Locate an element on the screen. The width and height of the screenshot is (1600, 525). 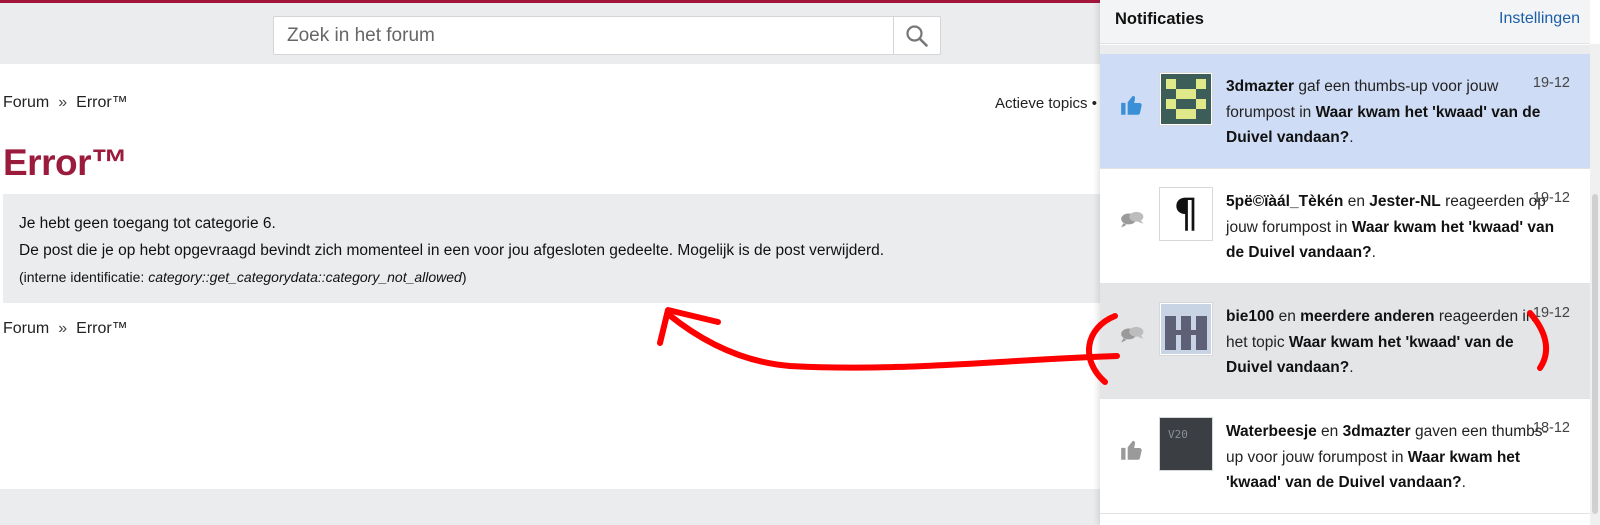
letter-h-avatar is located at coordinates (1186, 329).